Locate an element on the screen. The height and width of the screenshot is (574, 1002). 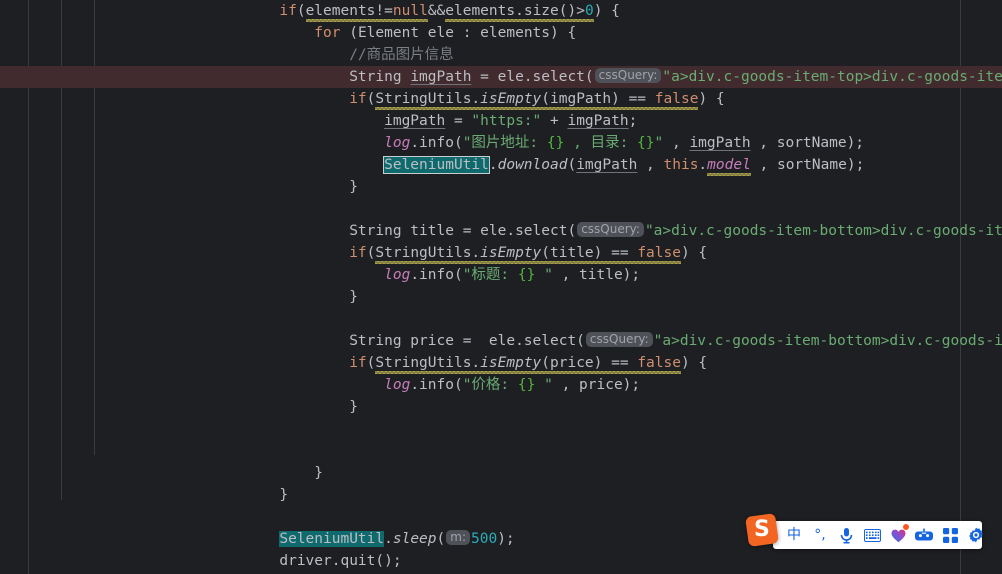
token-condition-imgpath: StringUtils.isEmpty(imgPath) == false is located at coordinates (537, 100).